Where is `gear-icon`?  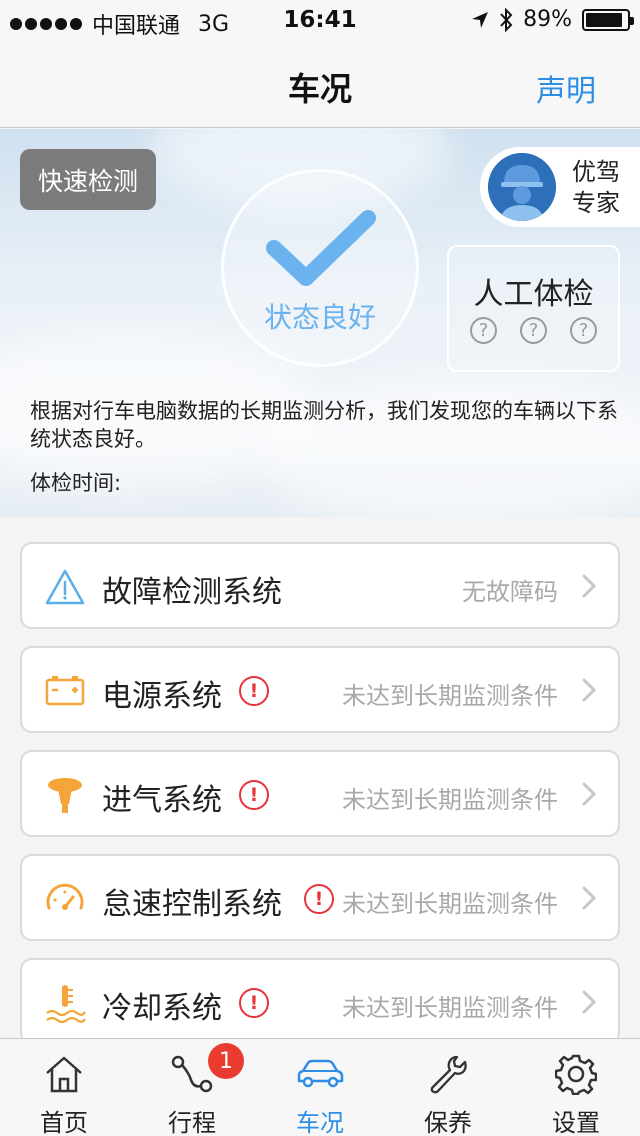 gear-icon is located at coordinates (576, 1074).